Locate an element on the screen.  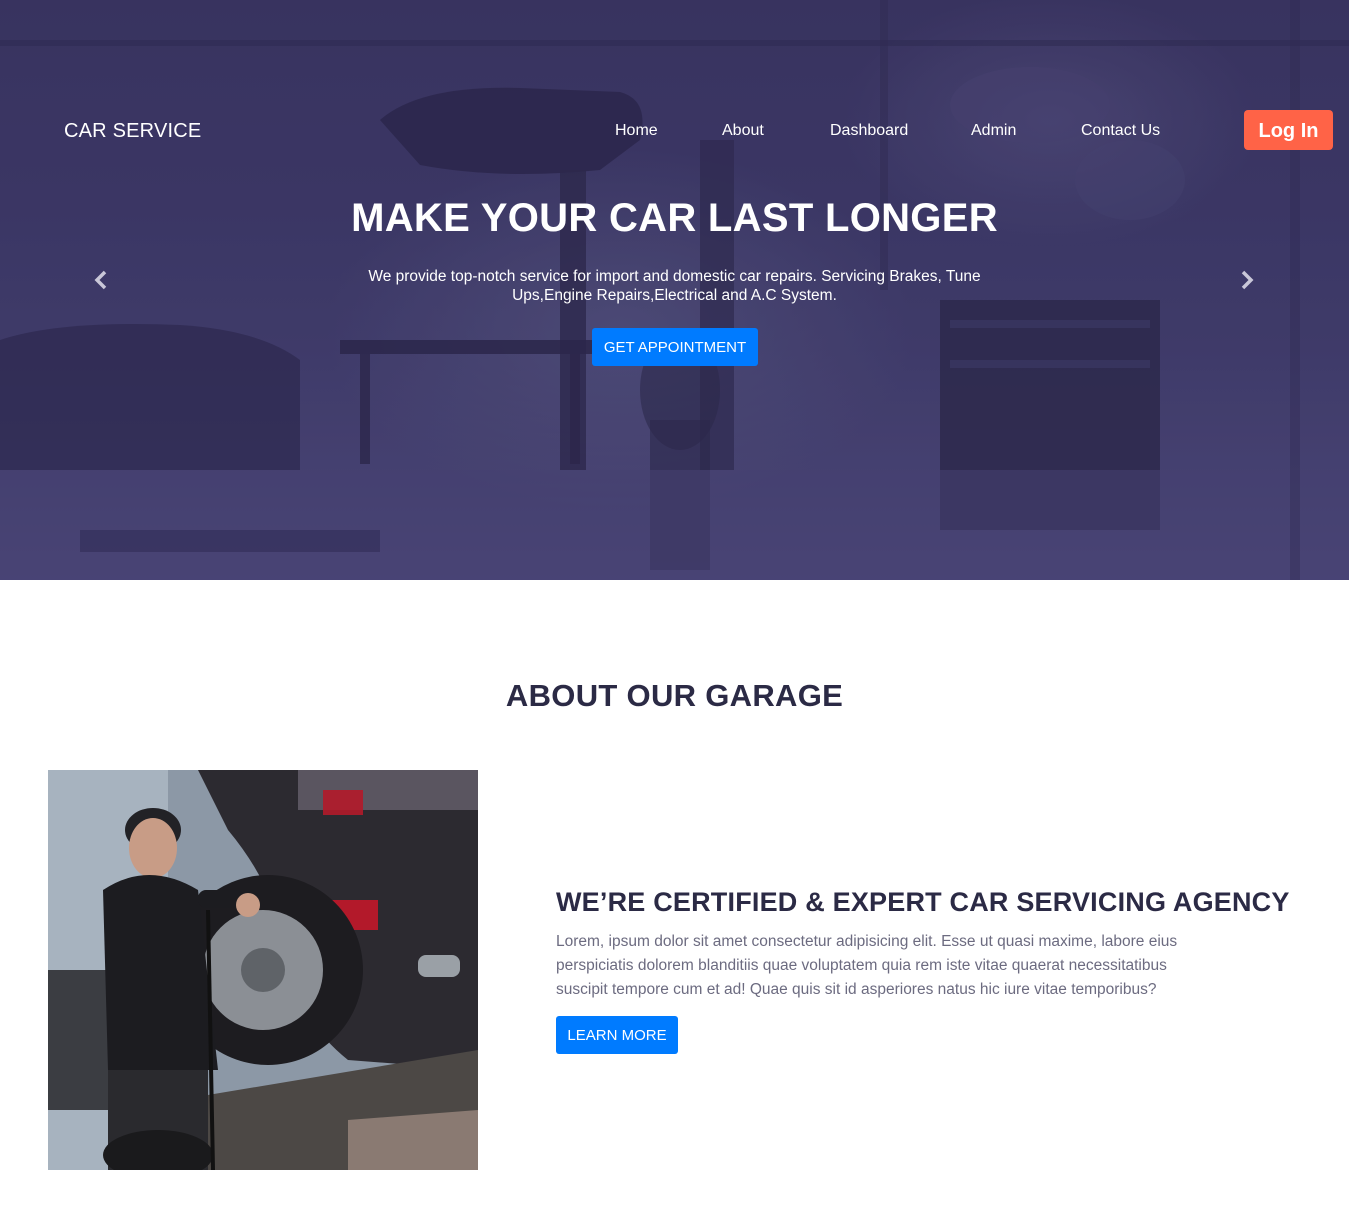
nav-about-link: About is located at coordinates (743, 131).